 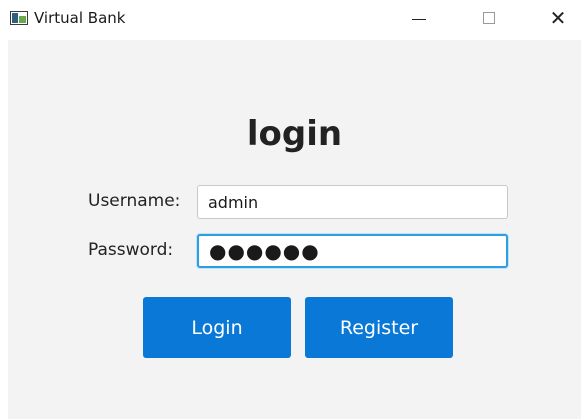 I want to click on window-title: Virtual Bank, so click(x=80, y=18).